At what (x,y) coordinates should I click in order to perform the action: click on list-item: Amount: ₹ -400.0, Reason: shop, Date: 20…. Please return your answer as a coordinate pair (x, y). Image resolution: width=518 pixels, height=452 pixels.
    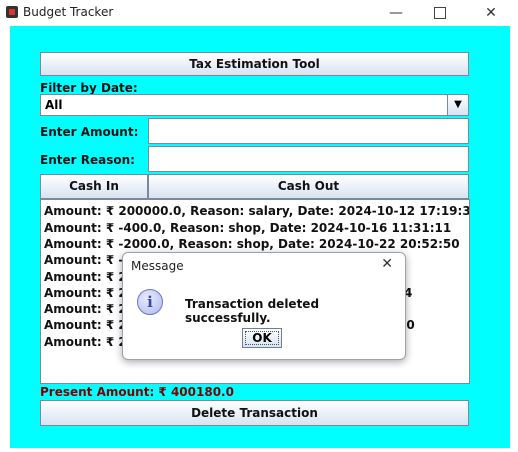
    Looking at the image, I should click on (247, 228).